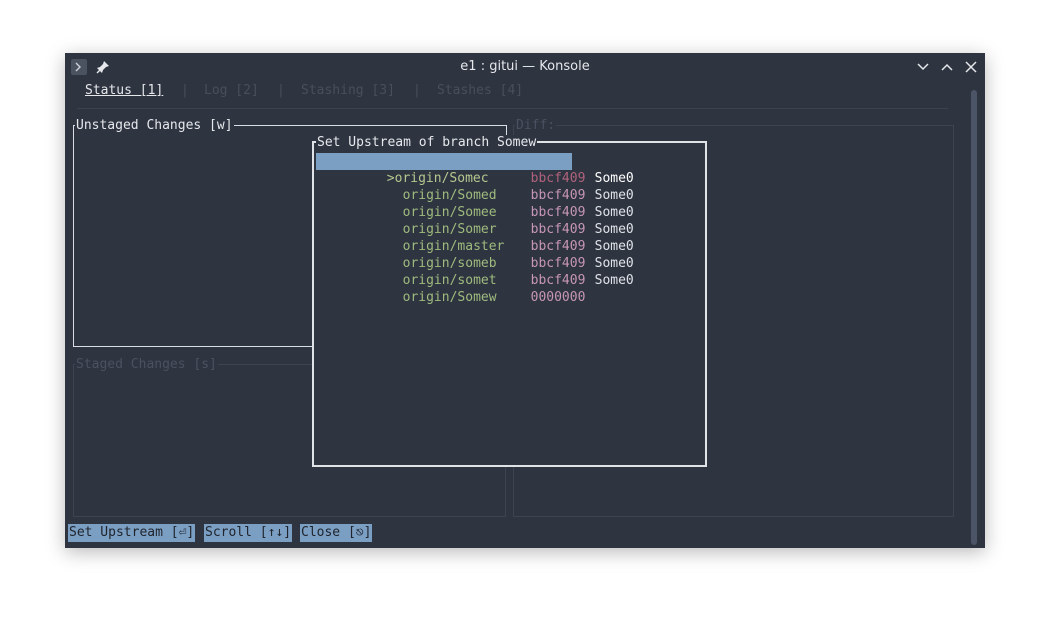 The image size is (1050, 626). I want to click on upstream-option: origin/someb bbcf409 Some0, so click(475, 254).